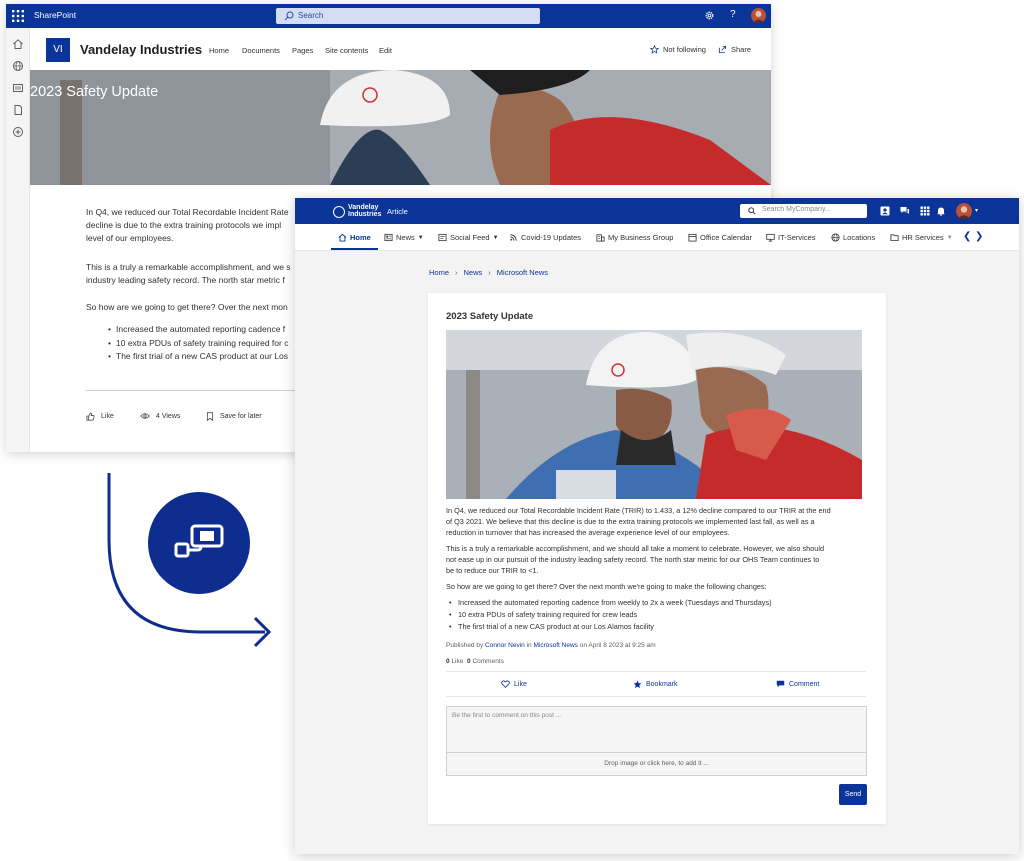 This screenshot has height=861, width=1024. Describe the element at coordinates (58, 50) in the screenshot. I see `site-logo: VI` at that location.